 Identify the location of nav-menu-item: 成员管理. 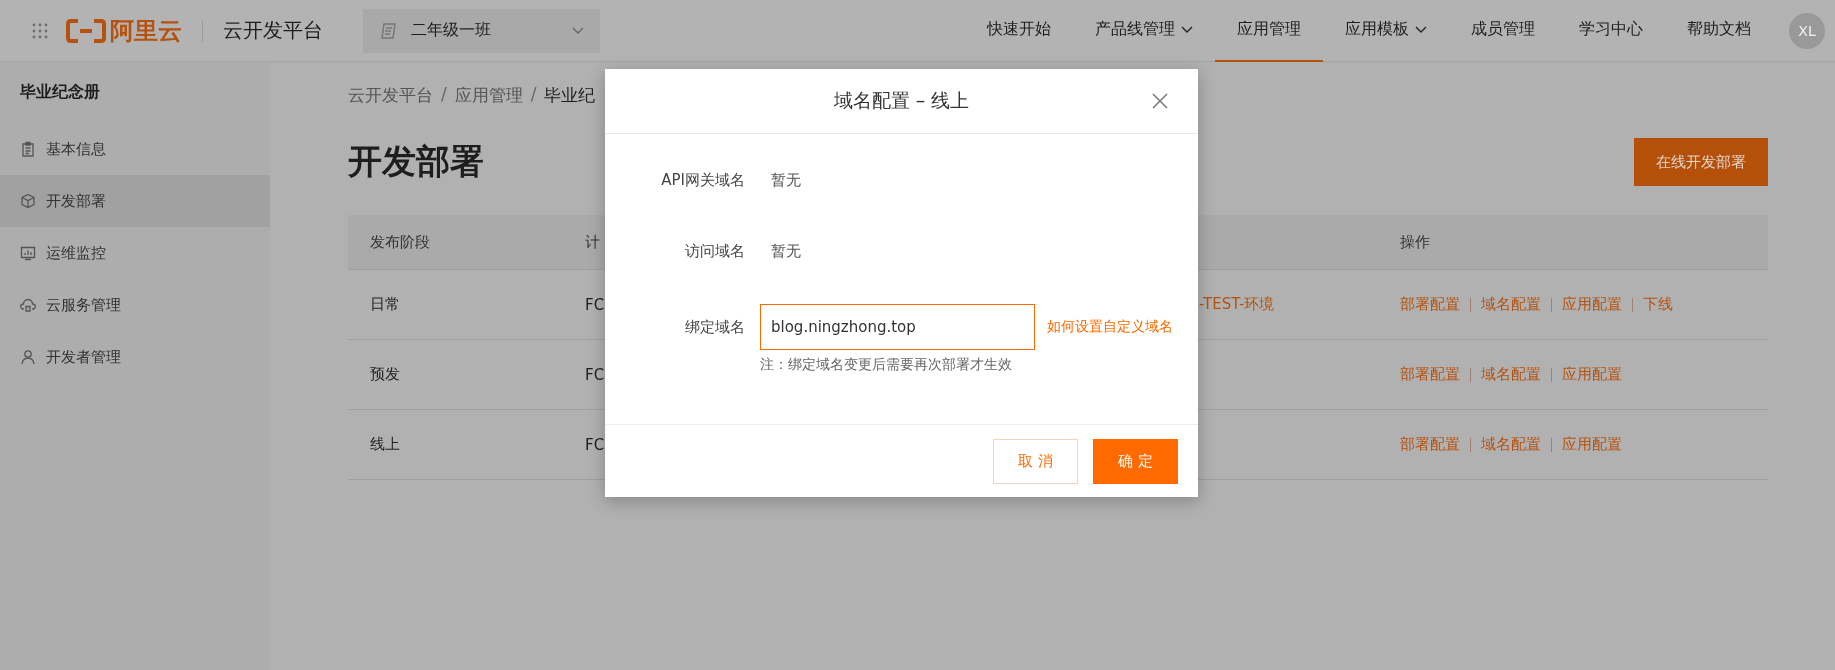
(1503, 31).